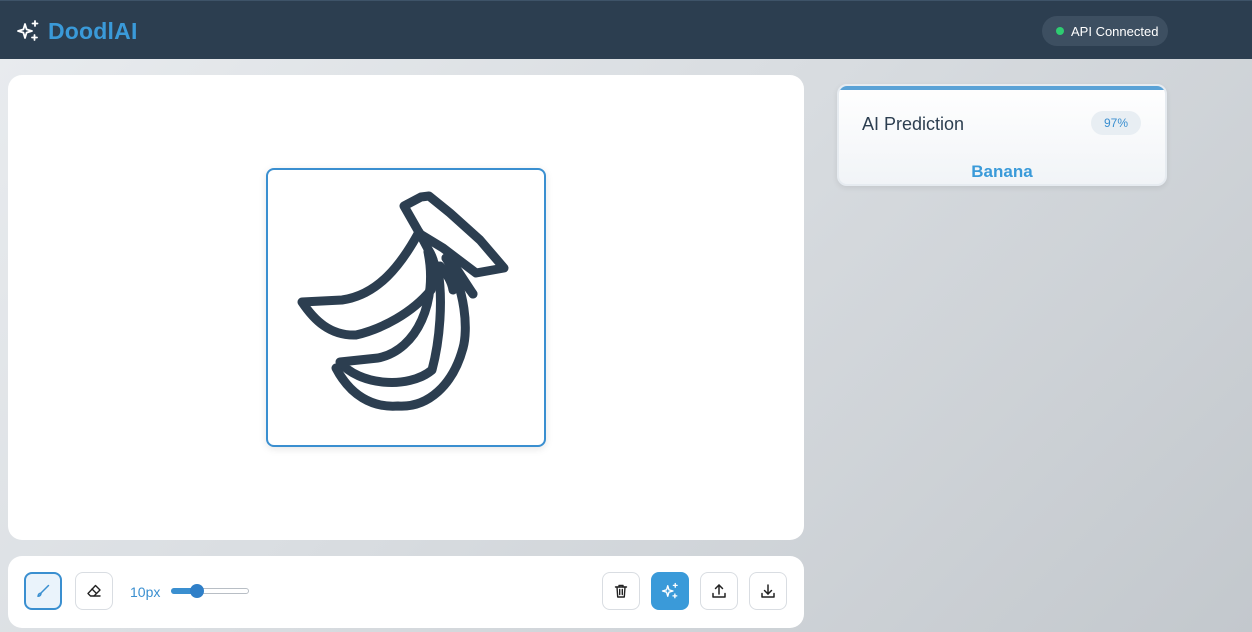 The height and width of the screenshot is (632, 1252). I want to click on download-button, so click(768, 591).